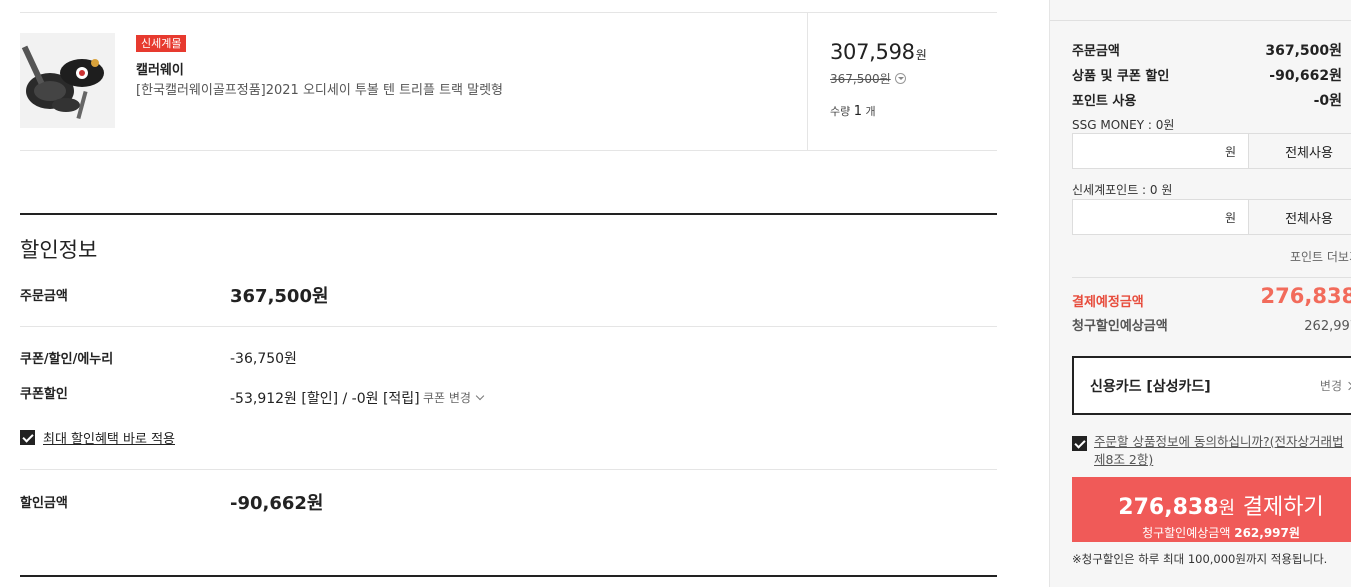 This screenshot has width=1351, height=587. I want to click on est-discount-label: 청구할인예상금액, so click(1120, 326).